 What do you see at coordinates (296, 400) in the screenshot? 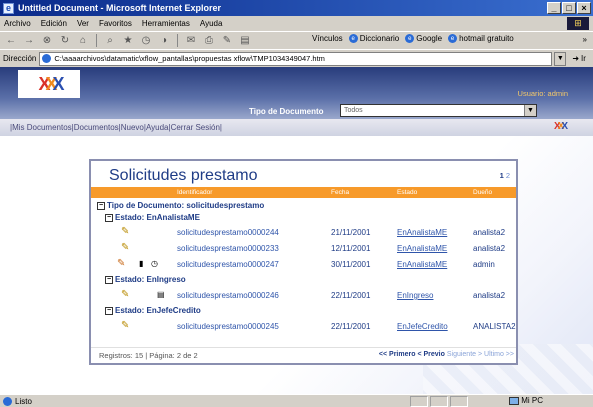
I see `status-bar: Listo Mi PC` at bounding box center [296, 400].